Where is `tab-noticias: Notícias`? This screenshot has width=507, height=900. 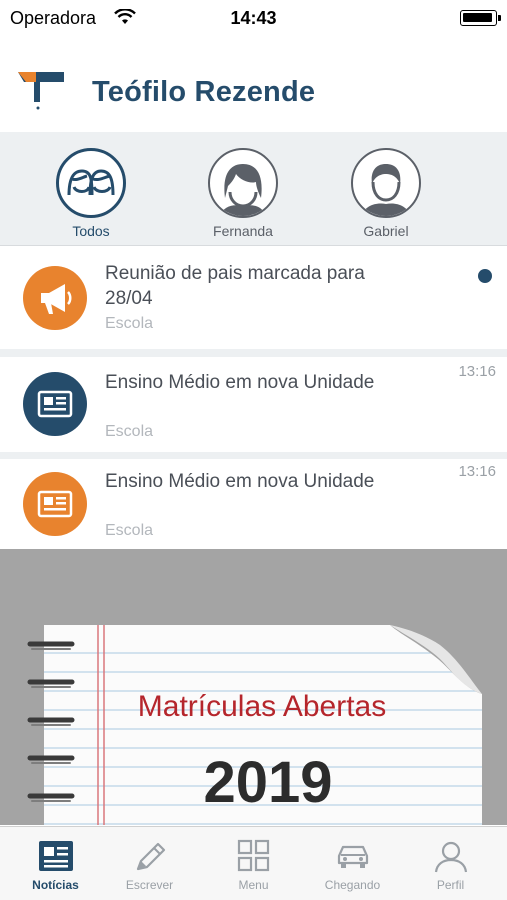 tab-noticias: Notícias is located at coordinates (55, 863).